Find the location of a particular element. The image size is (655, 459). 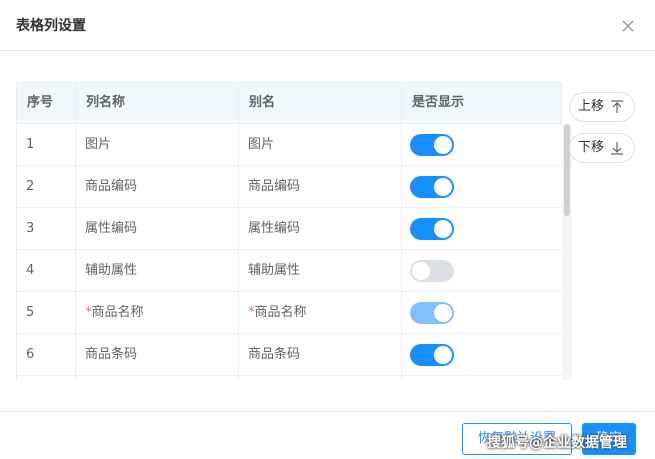

watermark: 搜狐号@企业数据管理 is located at coordinates (557, 443).